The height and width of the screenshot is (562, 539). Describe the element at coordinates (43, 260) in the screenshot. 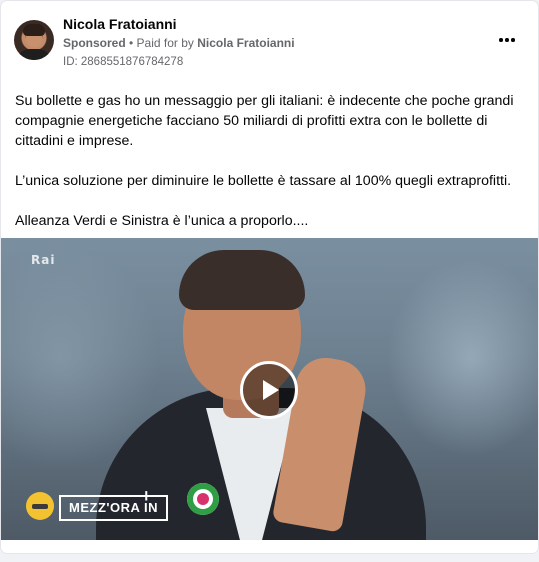

I see `channel-logo-icon: Rai` at that location.